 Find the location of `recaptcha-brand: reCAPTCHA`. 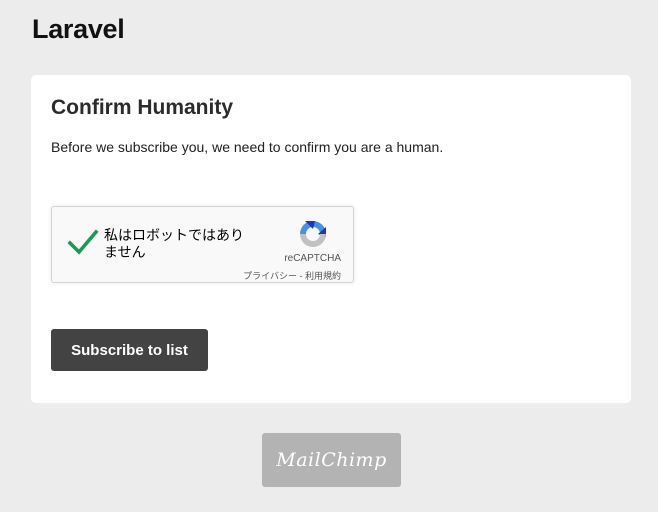

recaptcha-brand: reCAPTCHA is located at coordinates (312, 258).